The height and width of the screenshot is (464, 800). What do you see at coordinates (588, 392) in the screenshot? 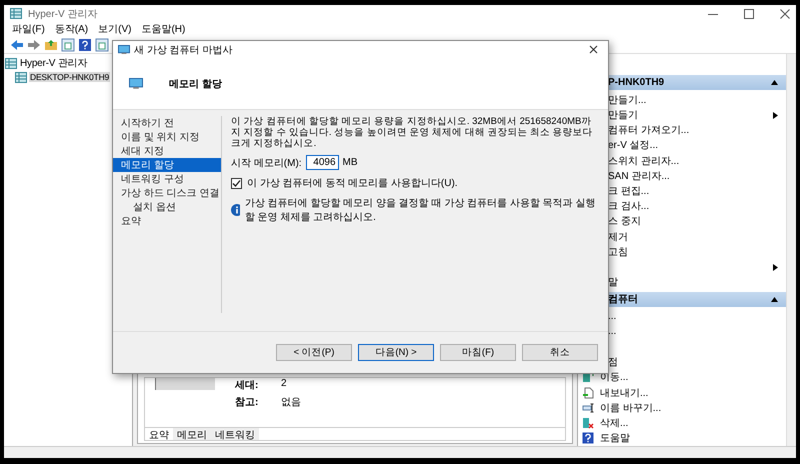
I see `document-arrow-icon` at bounding box center [588, 392].